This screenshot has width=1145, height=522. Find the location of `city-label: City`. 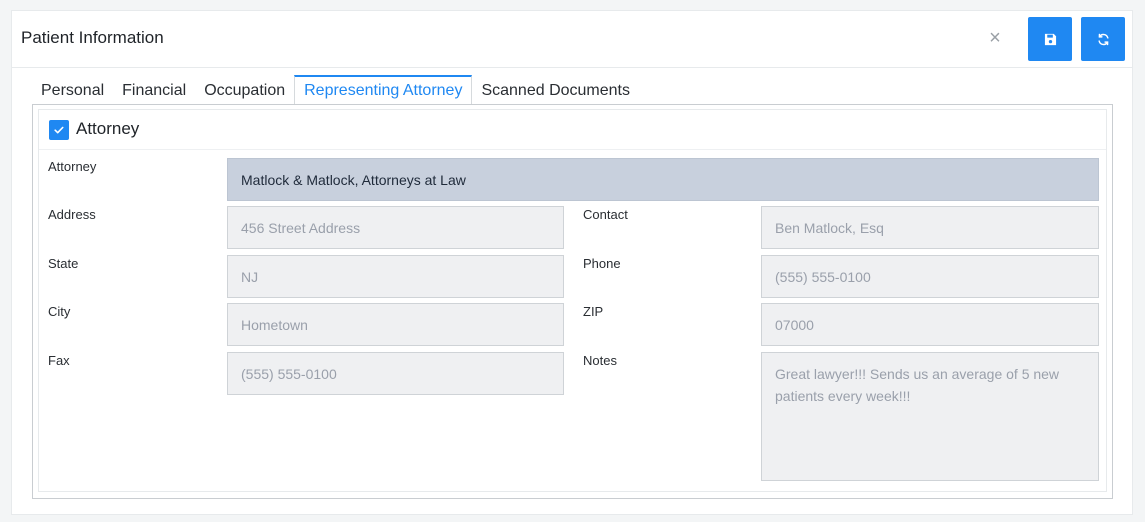

city-label: City is located at coordinates (59, 311).